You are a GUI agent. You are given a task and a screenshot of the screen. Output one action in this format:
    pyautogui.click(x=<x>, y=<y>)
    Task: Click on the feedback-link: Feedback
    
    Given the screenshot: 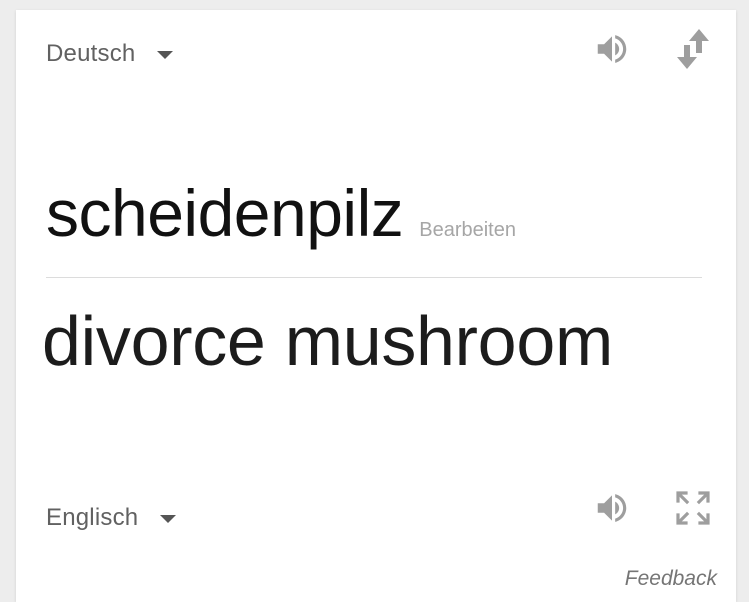 What is the action you would take?
    pyautogui.click(x=671, y=579)
    